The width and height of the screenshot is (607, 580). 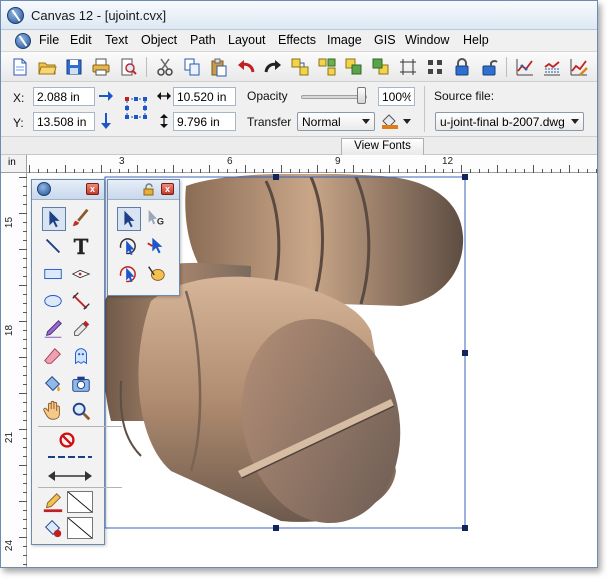 I want to click on menu-file: File, so click(x=49, y=40).